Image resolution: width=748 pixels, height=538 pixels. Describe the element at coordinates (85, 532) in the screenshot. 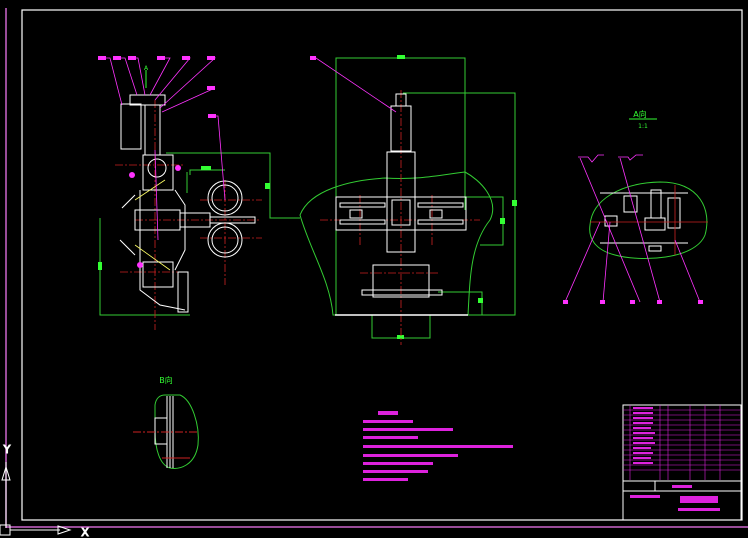

I see `ucs-x-label: X` at that location.